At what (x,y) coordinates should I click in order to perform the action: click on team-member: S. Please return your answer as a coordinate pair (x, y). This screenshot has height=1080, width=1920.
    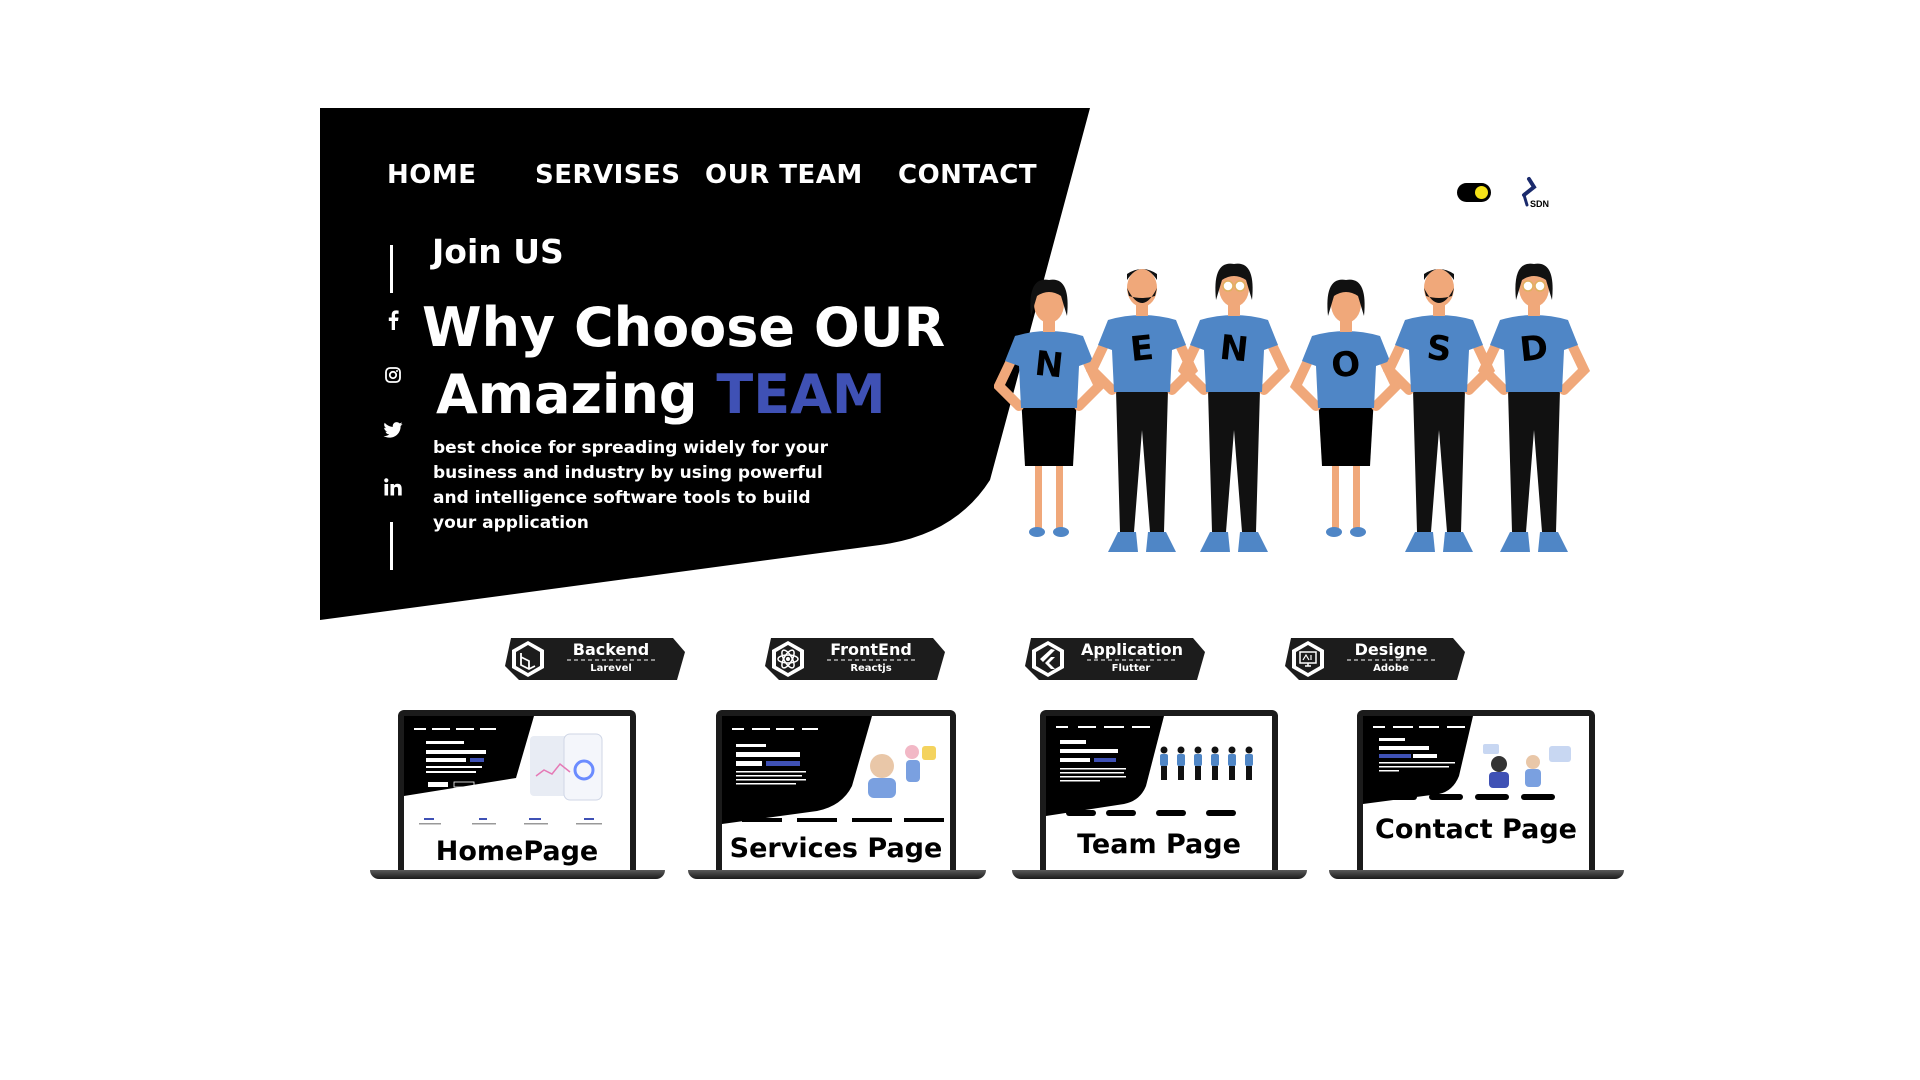
    Looking at the image, I should click on (1439, 410).